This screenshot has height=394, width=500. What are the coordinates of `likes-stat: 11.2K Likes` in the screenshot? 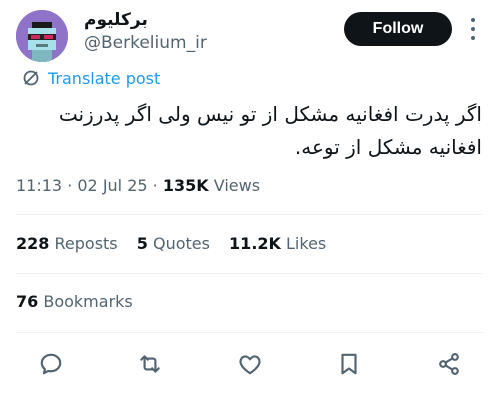 It's located at (277, 243).